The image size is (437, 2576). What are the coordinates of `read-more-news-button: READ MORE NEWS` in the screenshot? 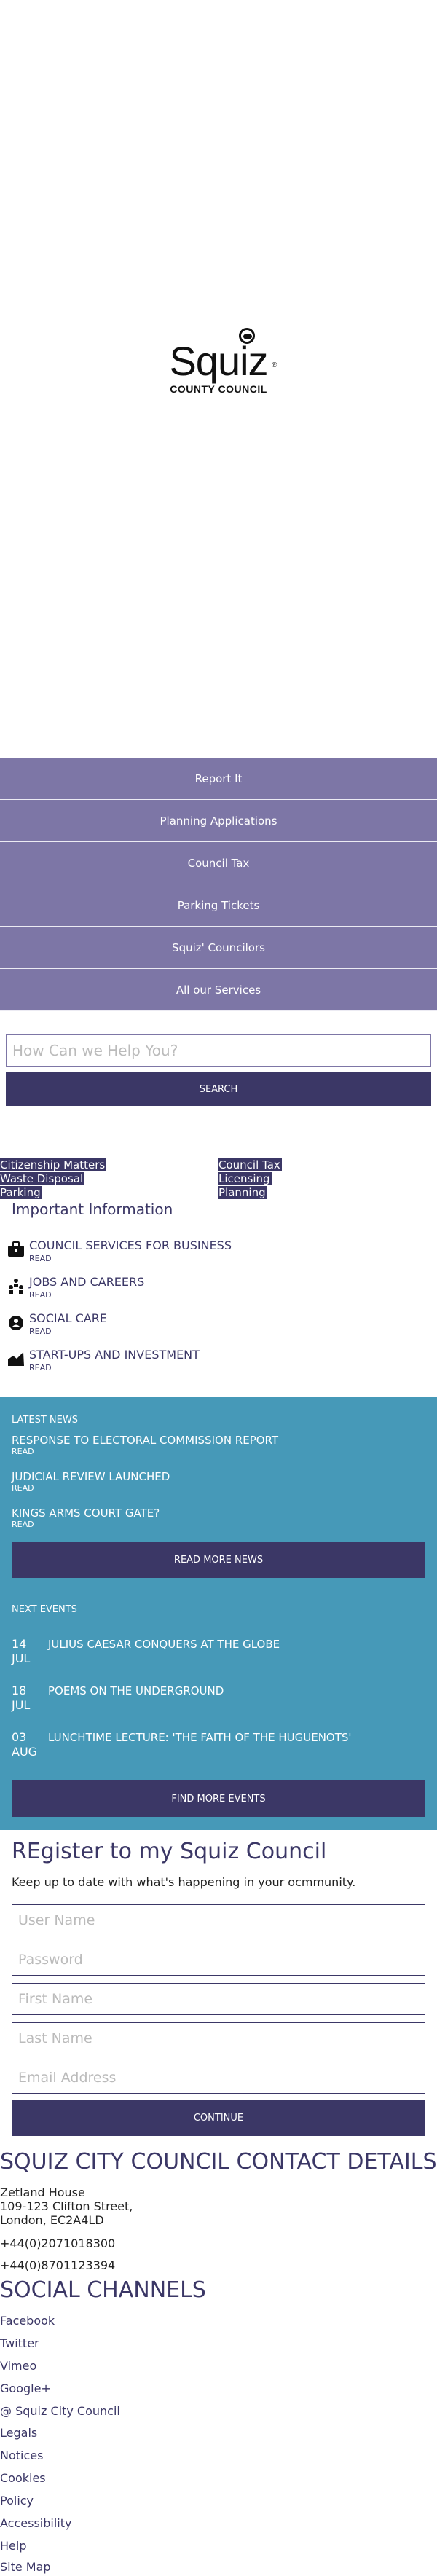 It's located at (219, 1560).